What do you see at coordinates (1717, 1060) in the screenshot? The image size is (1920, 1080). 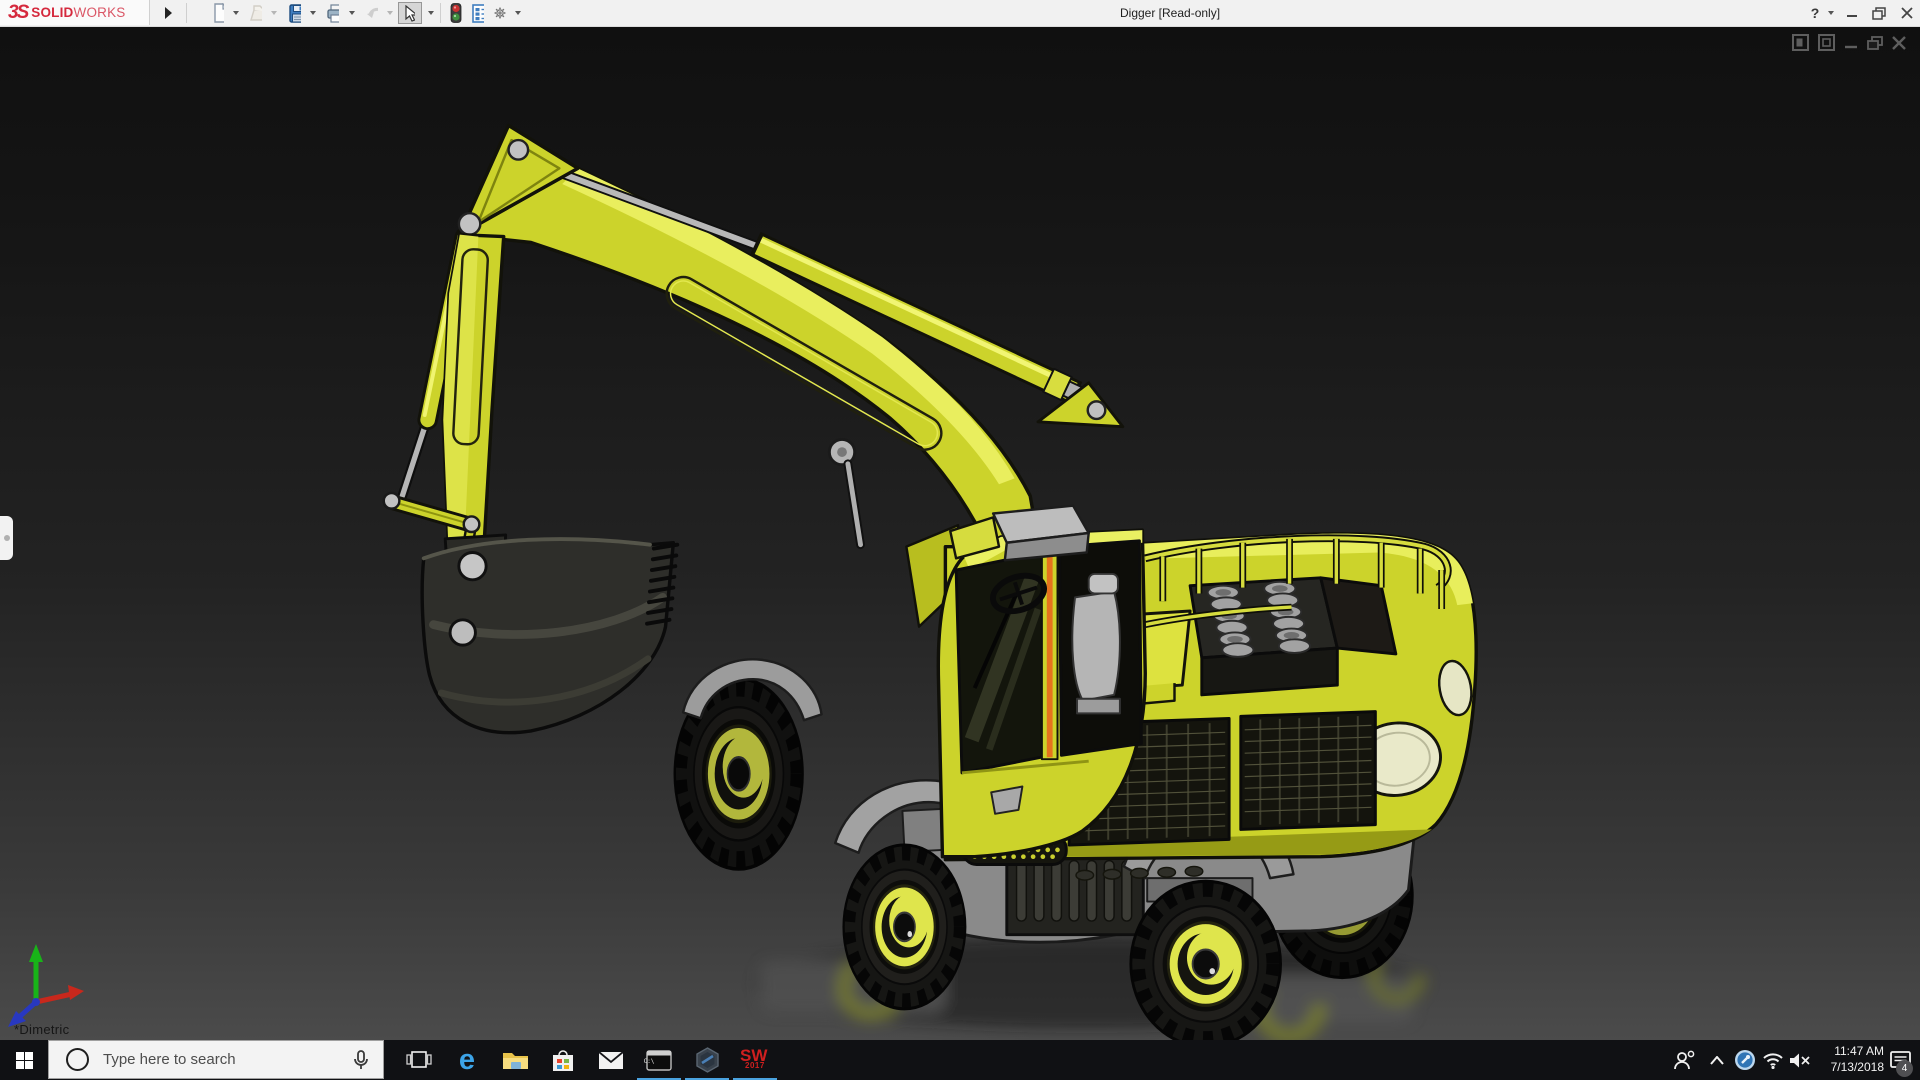 I see `tray-expand-button` at bounding box center [1717, 1060].